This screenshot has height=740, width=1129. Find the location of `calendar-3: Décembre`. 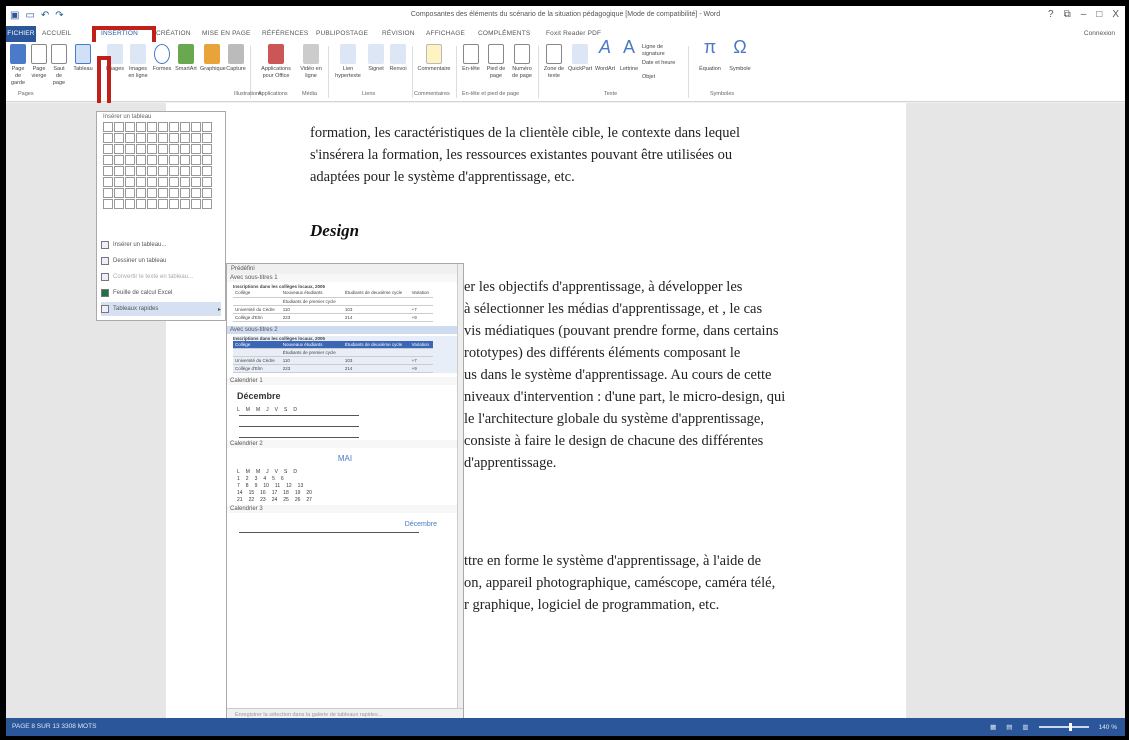

calendar-3: Décembre is located at coordinates (345, 527).